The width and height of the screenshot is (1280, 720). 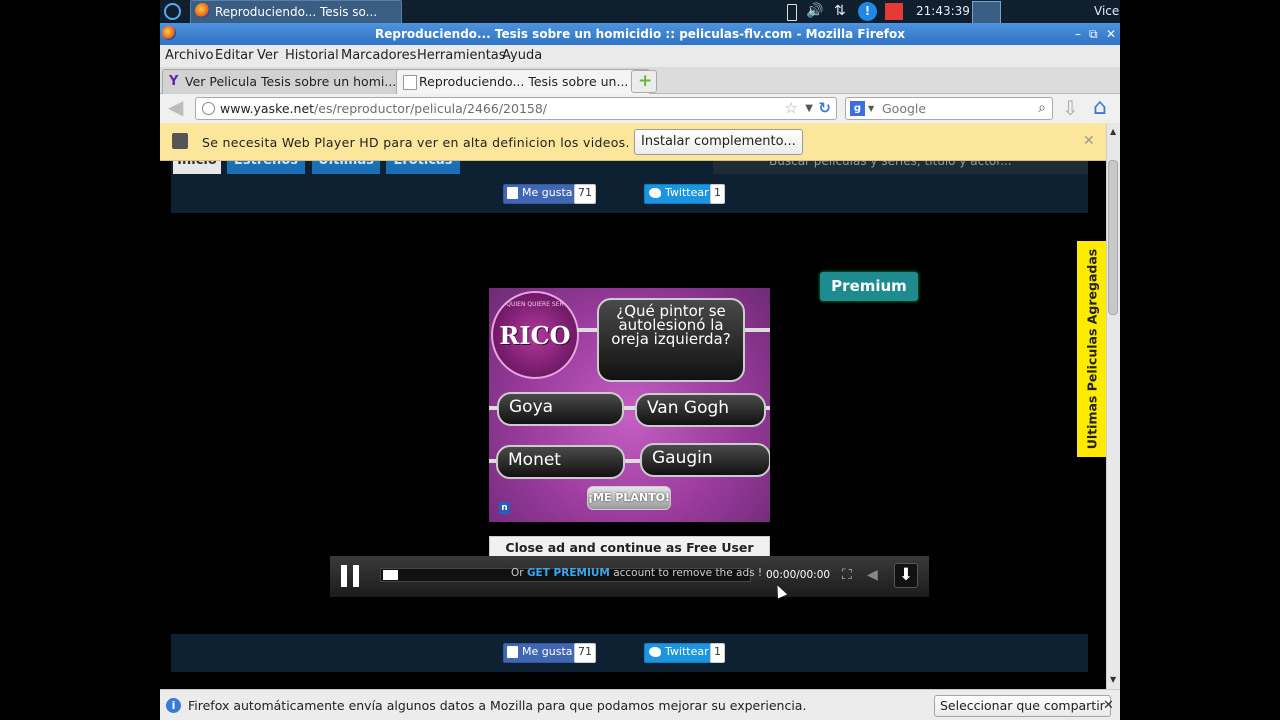 I want to click on back-arrow-icon: ◀, so click(x=178, y=107).